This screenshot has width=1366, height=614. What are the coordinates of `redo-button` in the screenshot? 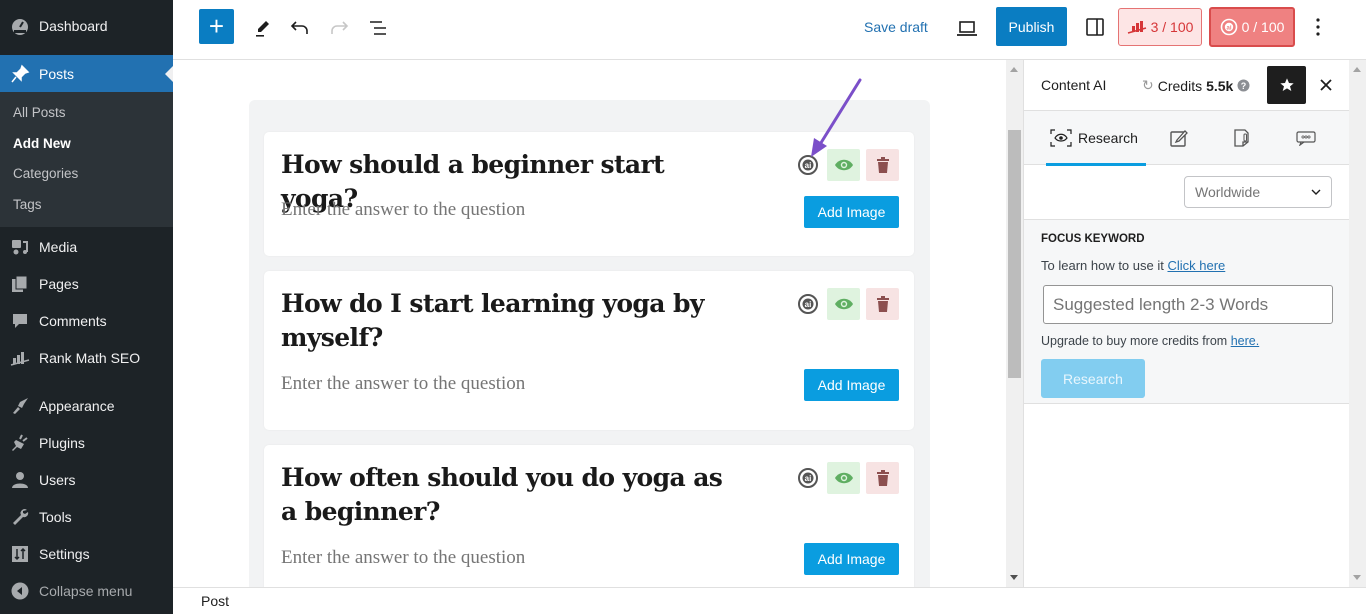 It's located at (339, 28).